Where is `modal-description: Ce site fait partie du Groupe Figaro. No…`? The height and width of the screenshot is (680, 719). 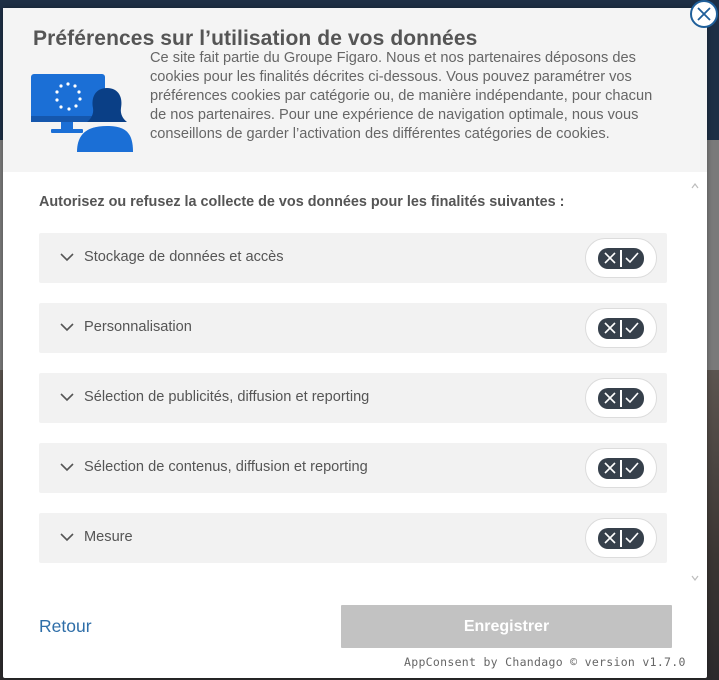
modal-description: Ce site fait partie du Groupe Figaro. No… is located at coordinates (401, 96).